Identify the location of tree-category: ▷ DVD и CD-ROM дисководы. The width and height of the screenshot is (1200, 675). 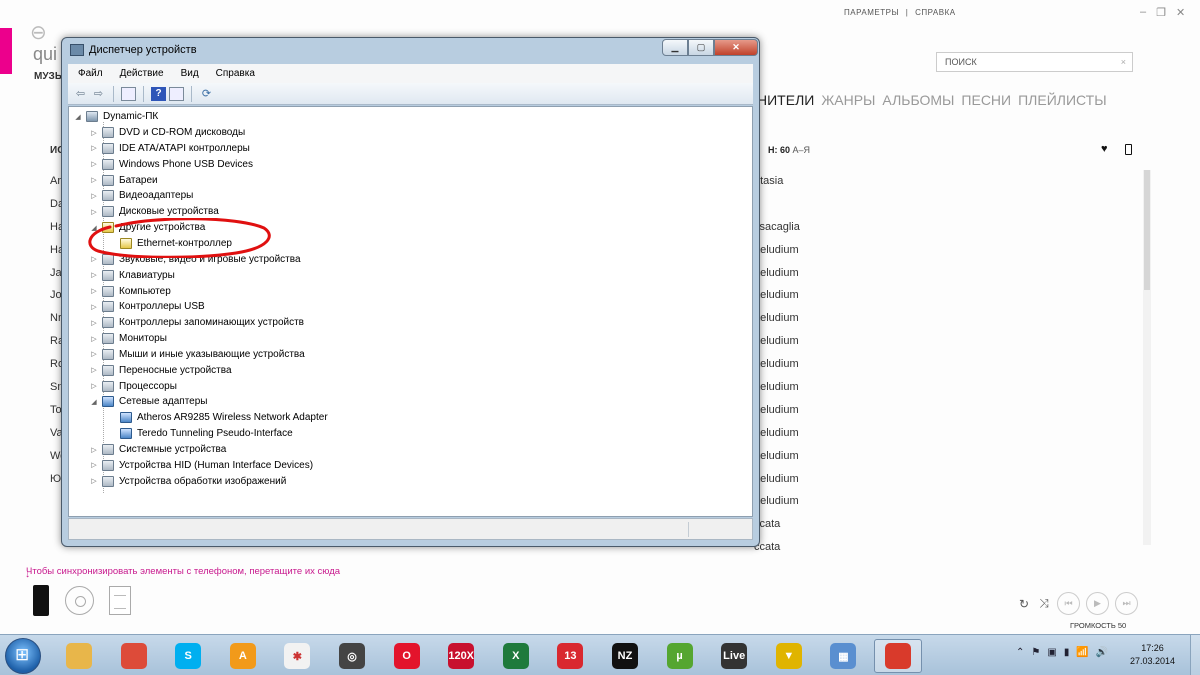
(167, 132).